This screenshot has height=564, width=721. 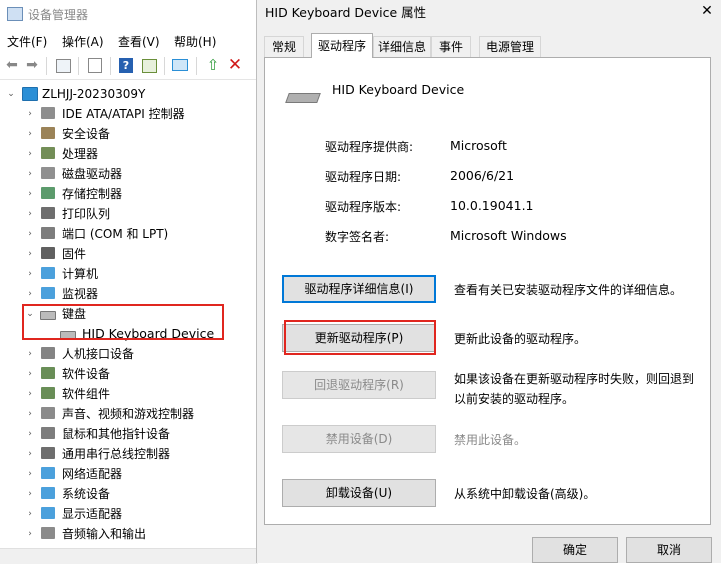 What do you see at coordinates (104, 534) in the screenshot?
I see `tree-item-label: 音频输入和输出` at bounding box center [104, 534].